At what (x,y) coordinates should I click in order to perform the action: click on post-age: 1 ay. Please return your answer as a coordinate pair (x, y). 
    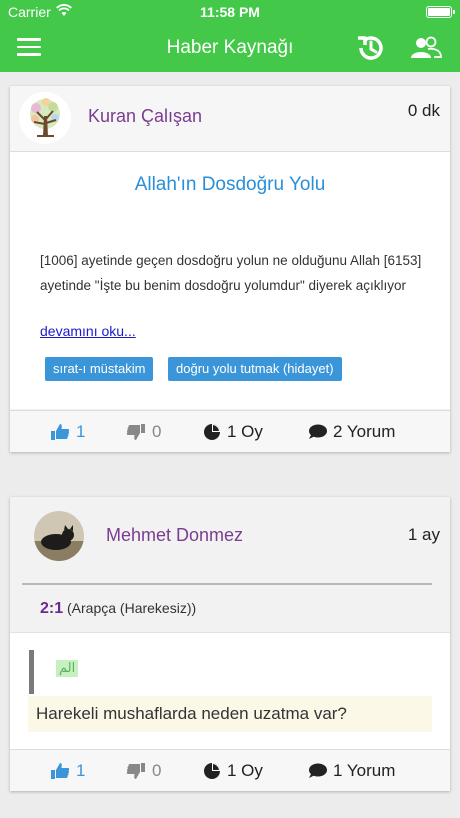
    Looking at the image, I should click on (423, 534).